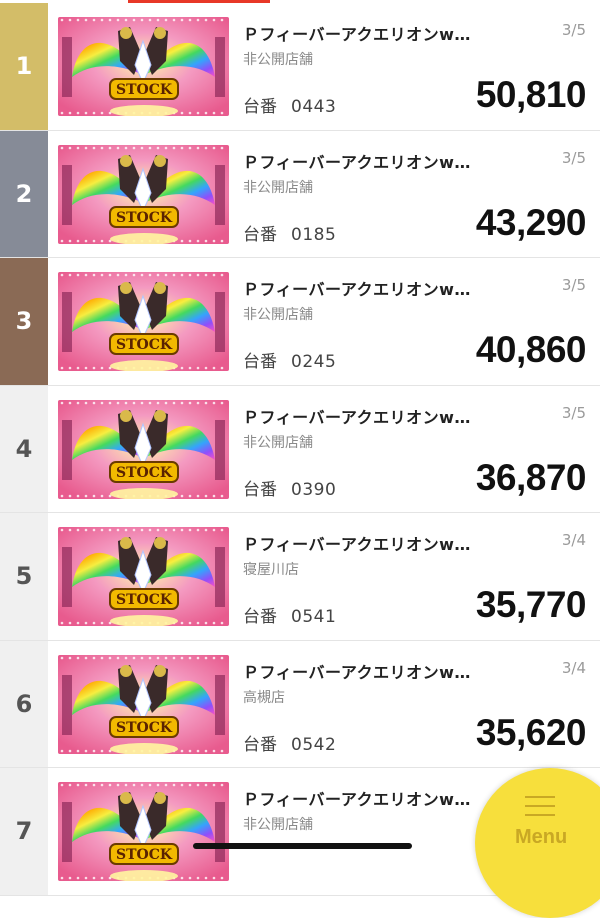  Describe the element at coordinates (531, 349) in the screenshot. I see `payout-amount: 40,860` at that location.